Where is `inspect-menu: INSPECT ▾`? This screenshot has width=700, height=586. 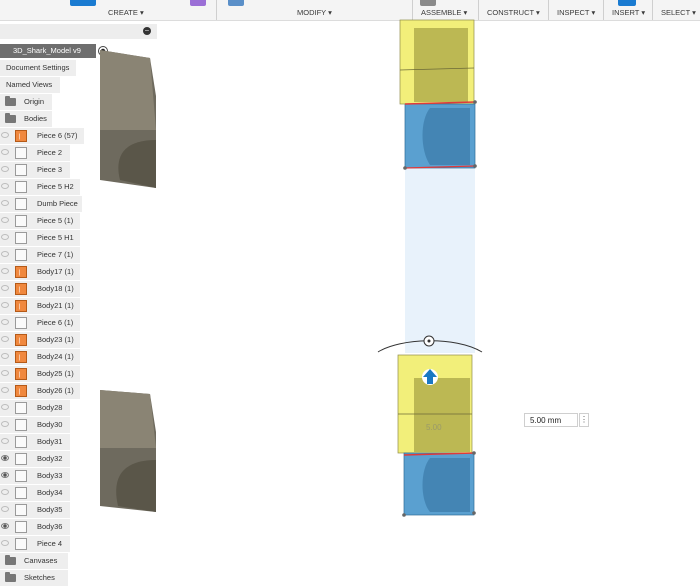 inspect-menu: INSPECT ▾ is located at coordinates (576, 12).